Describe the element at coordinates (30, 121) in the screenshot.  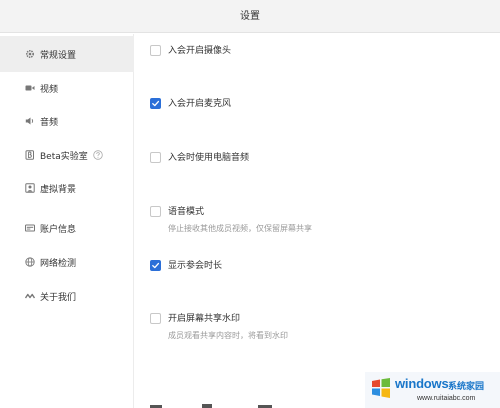
I see `speaker-icon` at that location.